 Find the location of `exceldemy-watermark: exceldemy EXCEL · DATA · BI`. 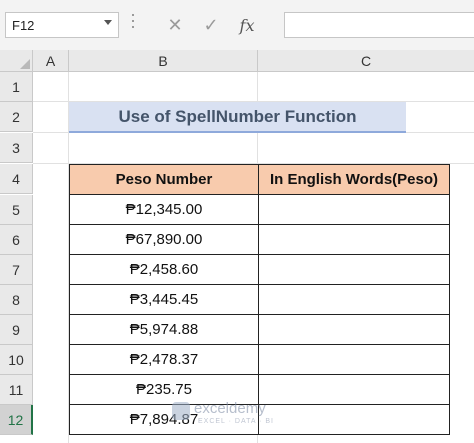

exceldemy-watermark: exceldemy EXCEL · DATA · BI is located at coordinates (237, 414).